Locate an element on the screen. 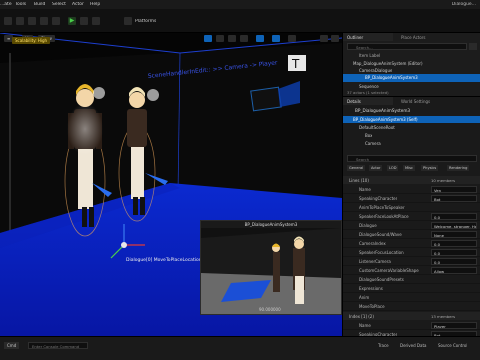 The width and height of the screenshot is (480, 360). menu-item-file: ...ate is located at coordinates (6, 4).